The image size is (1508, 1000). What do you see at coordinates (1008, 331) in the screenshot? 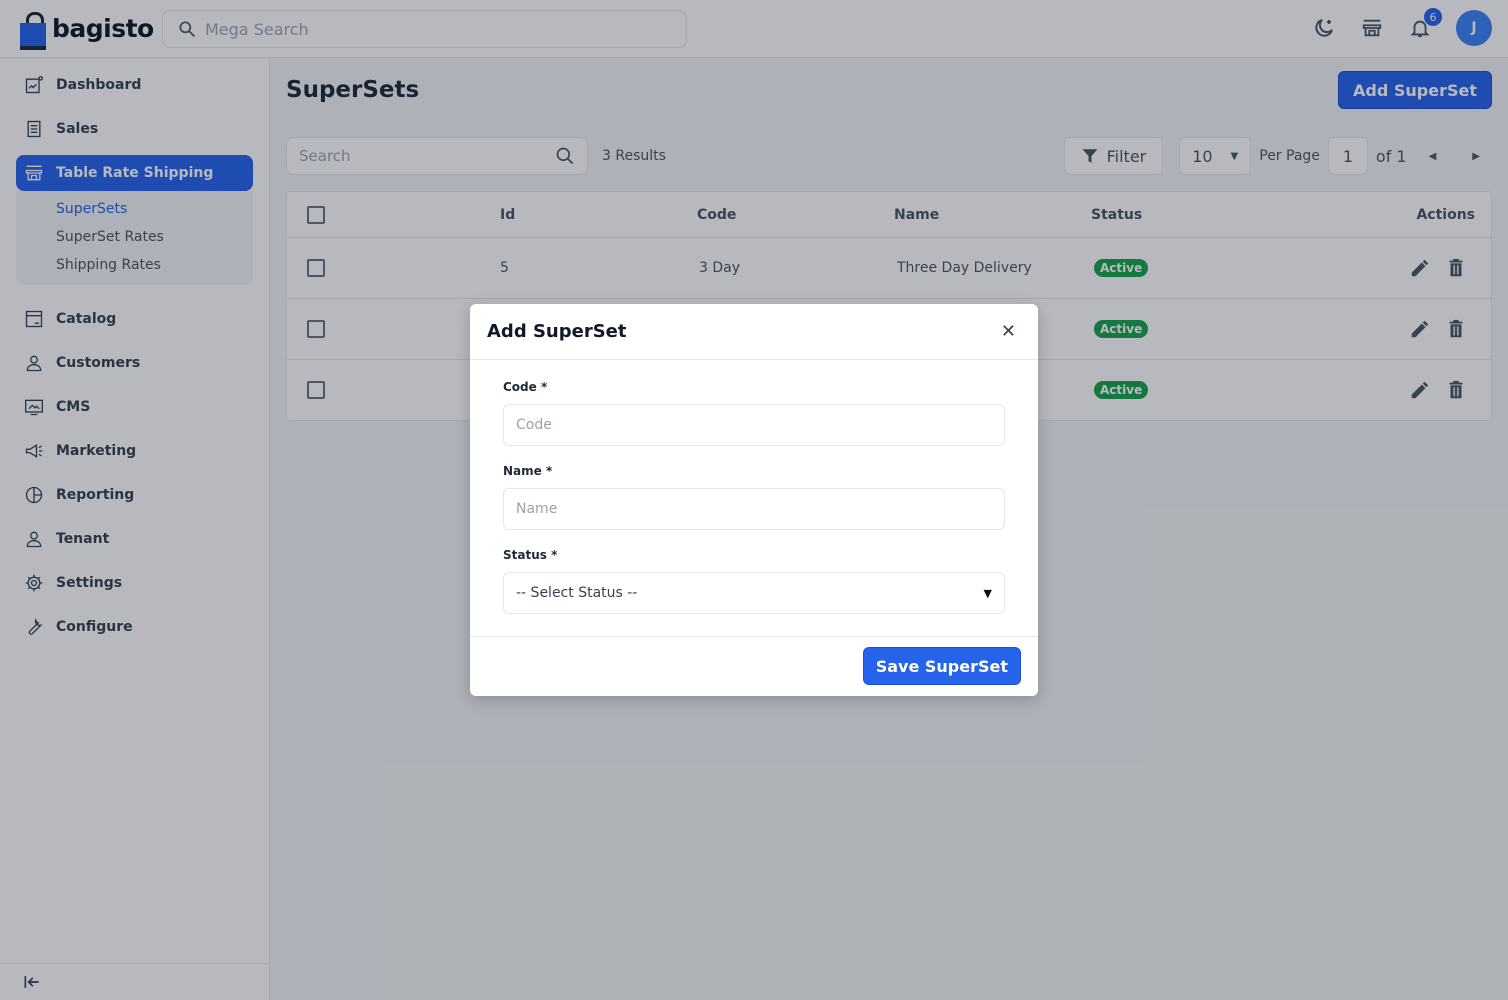
I see `close-icon: ✕` at bounding box center [1008, 331].